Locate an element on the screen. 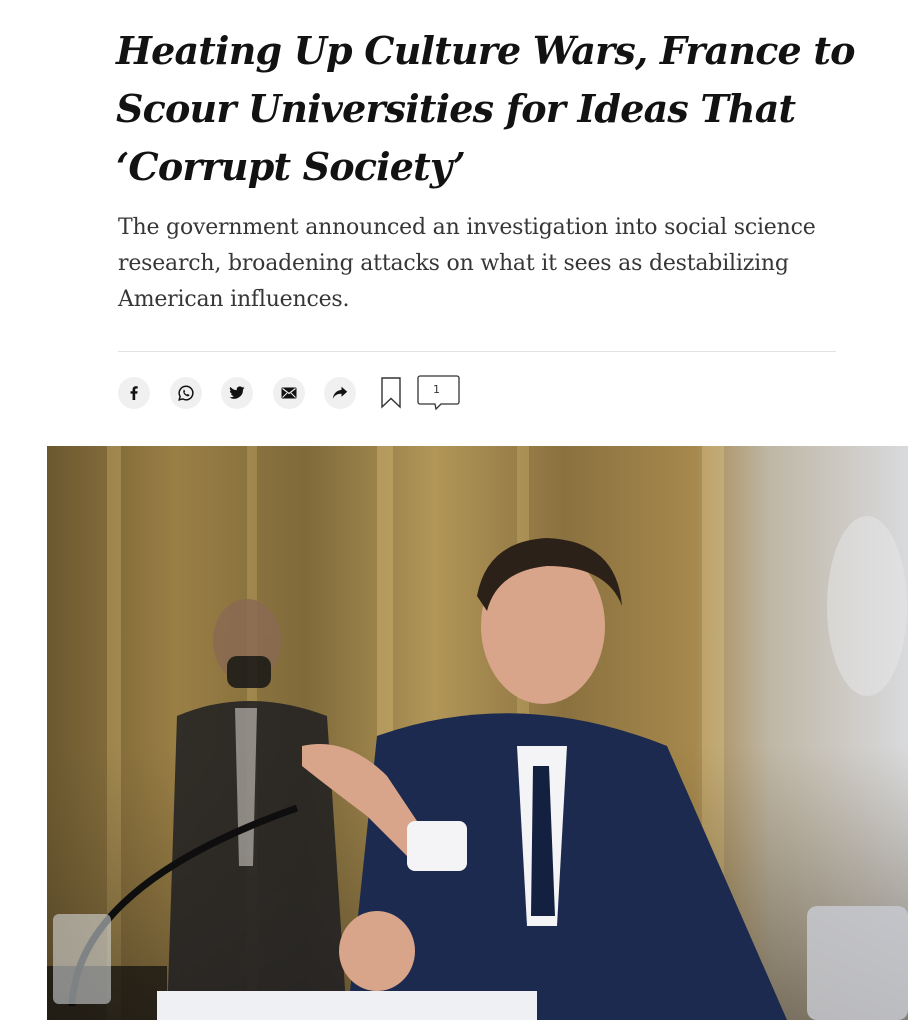 This screenshot has width=924, height=1024. whatsapp-share-button is located at coordinates (185, 393).